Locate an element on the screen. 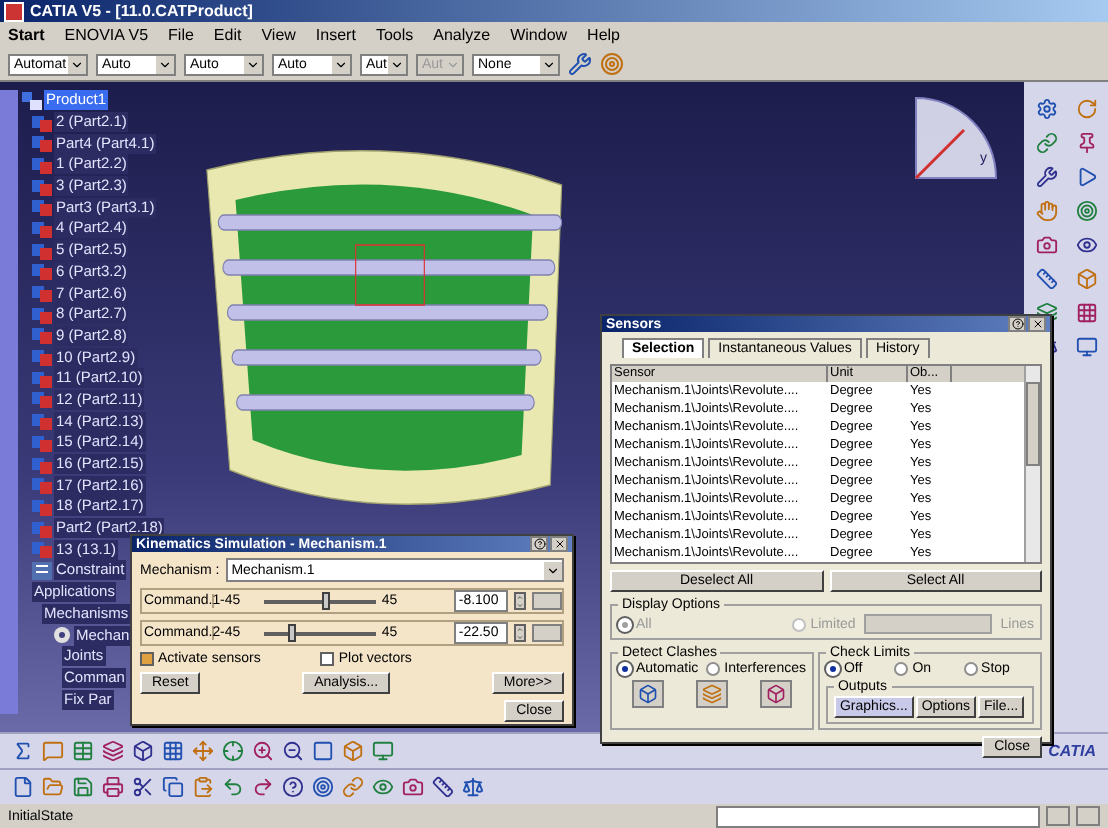 This screenshot has height=828, width=1108. zoom-in-icon is located at coordinates (263, 751).